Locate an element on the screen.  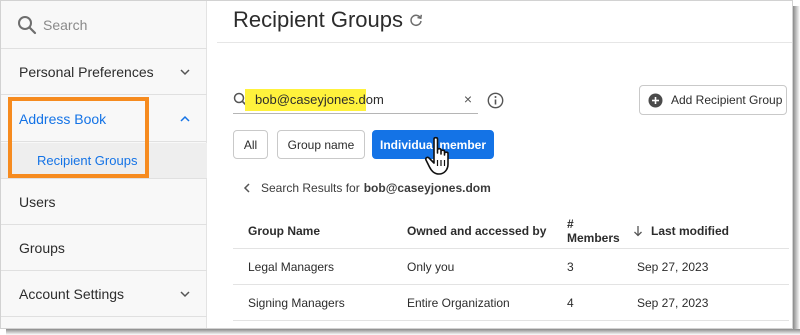
sidebar-item-account-settings: Account Settings is located at coordinates (104, 294).